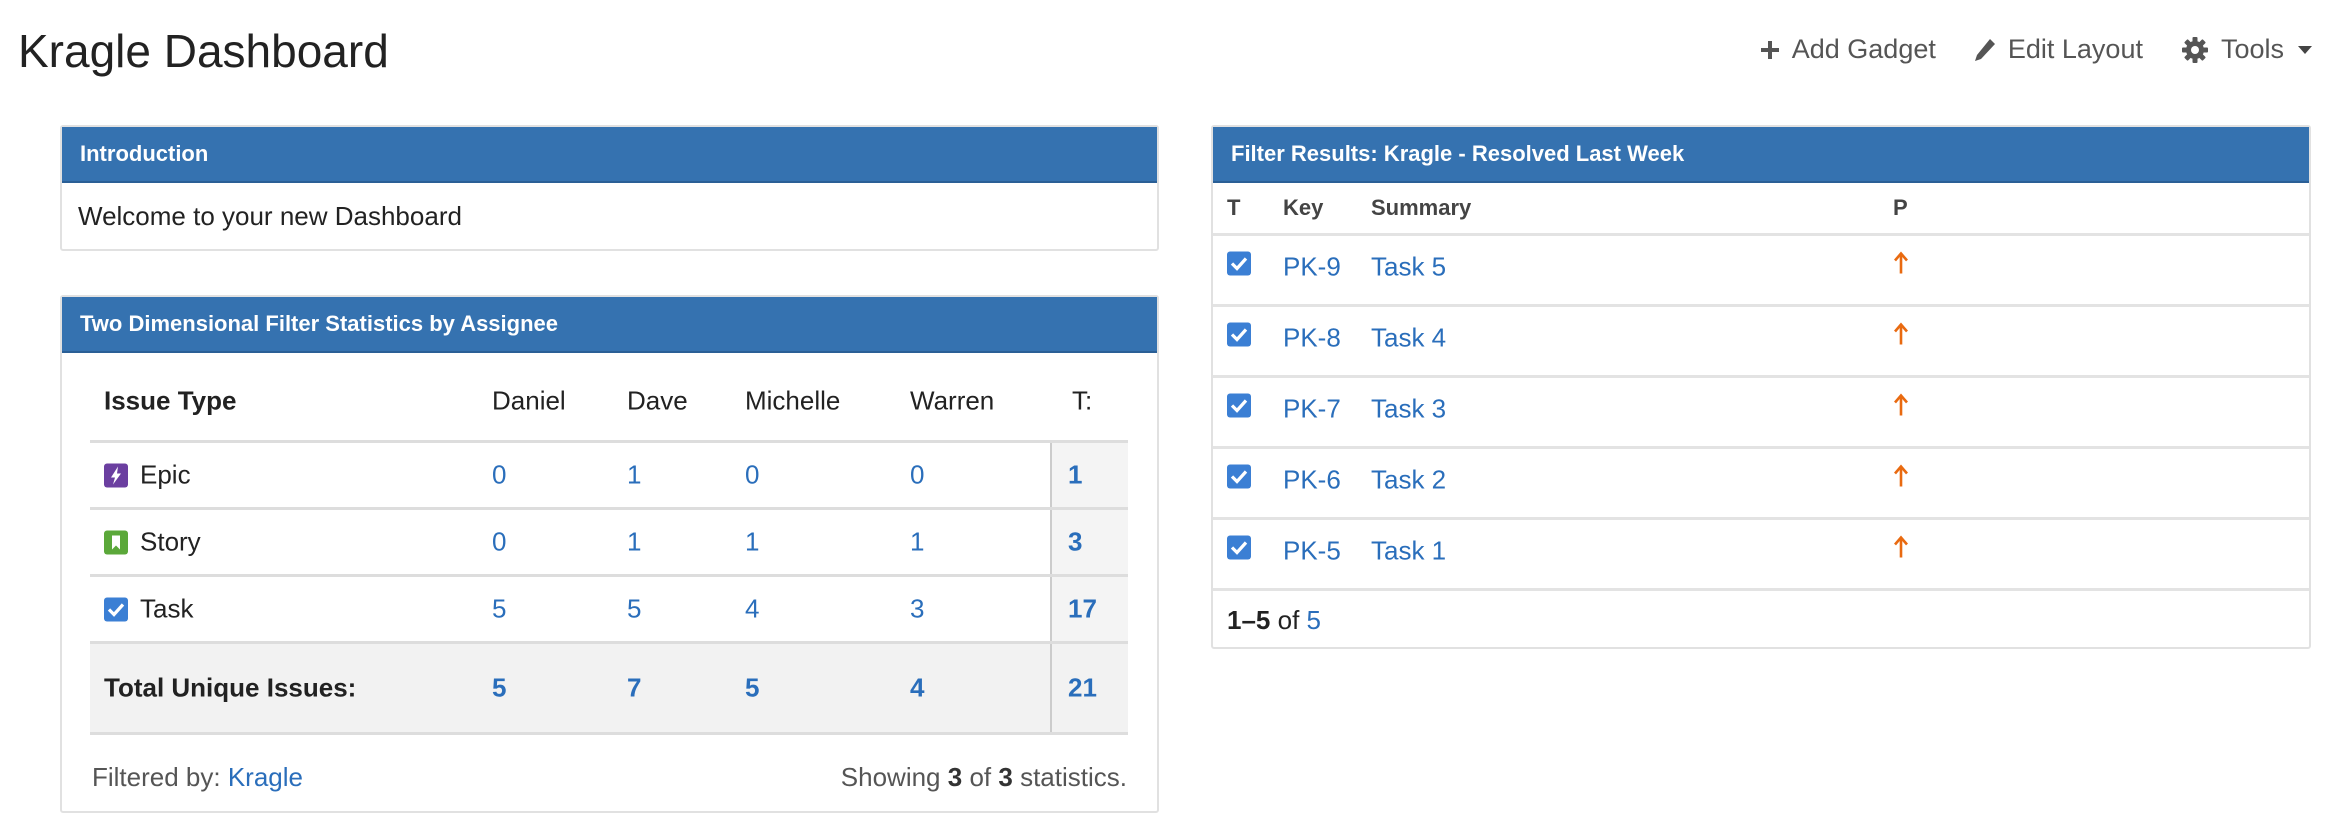  What do you see at coordinates (1082, 400) in the screenshot?
I see `column-header-total: T:` at bounding box center [1082, 400].